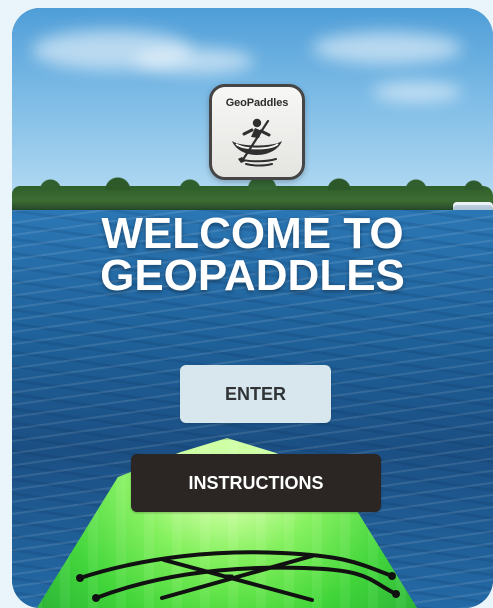 The image size is (493, 608). I want to click on enter-button: ENTER, so click(255, 394).